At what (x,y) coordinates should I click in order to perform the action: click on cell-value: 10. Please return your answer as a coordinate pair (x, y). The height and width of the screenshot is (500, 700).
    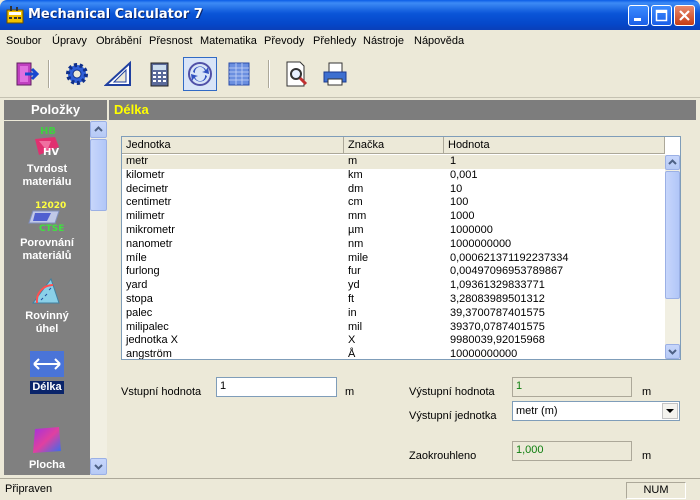
    Looking at the image, I should click on (456, 188).